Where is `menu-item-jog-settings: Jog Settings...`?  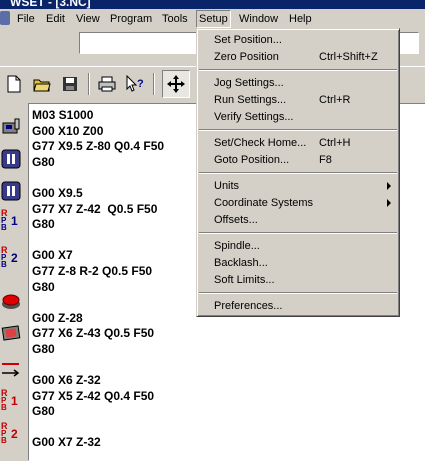 menu-item-jog-settings: Jog Settings... is located at coordinates (249, 83).